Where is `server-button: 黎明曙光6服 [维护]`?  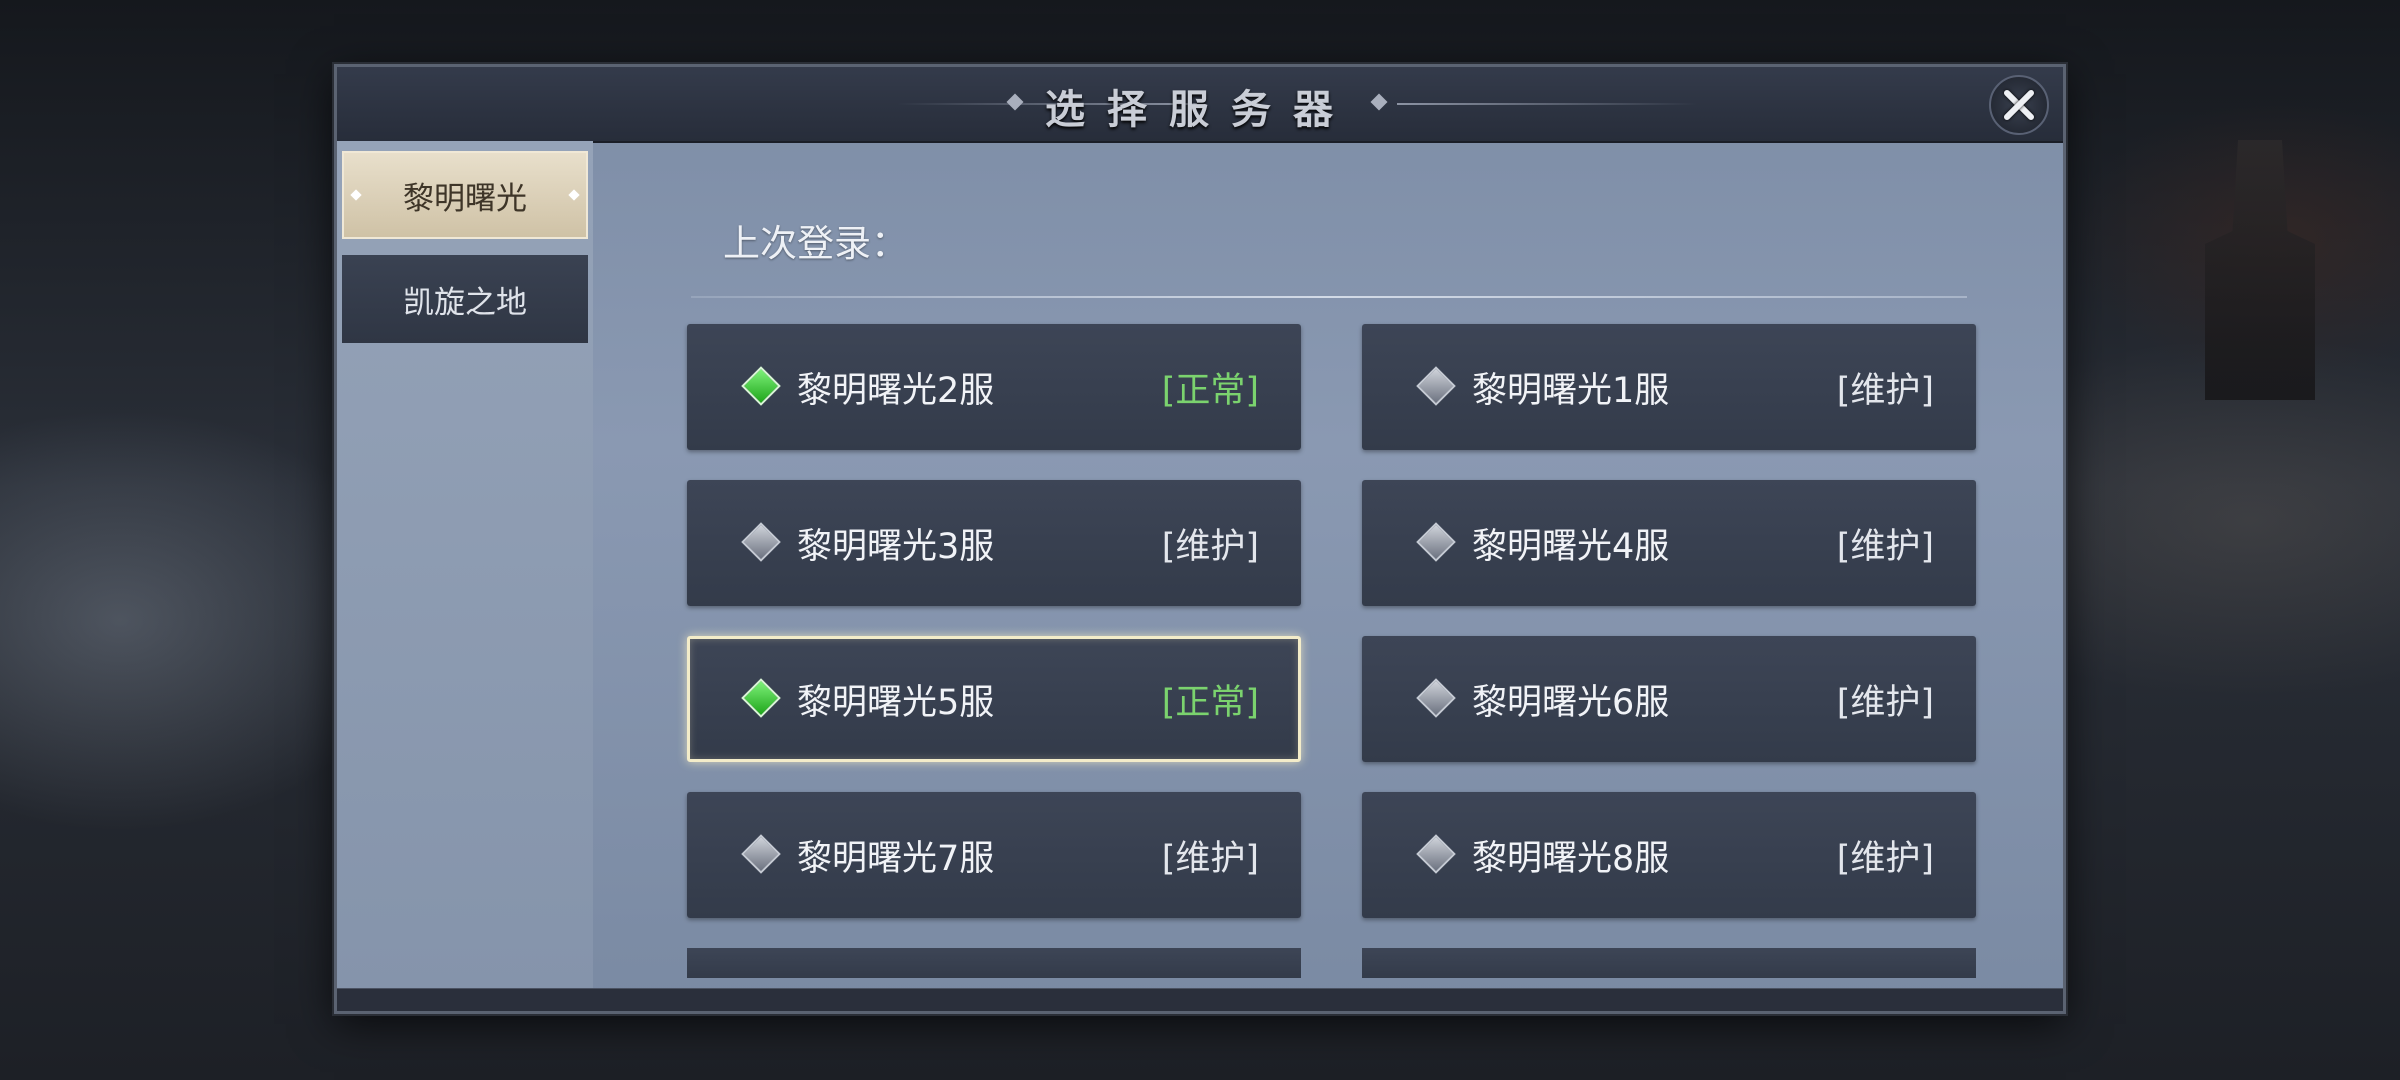 server-button: 黎明曙光6服 [维护] is located at coordinates (1669, 699).